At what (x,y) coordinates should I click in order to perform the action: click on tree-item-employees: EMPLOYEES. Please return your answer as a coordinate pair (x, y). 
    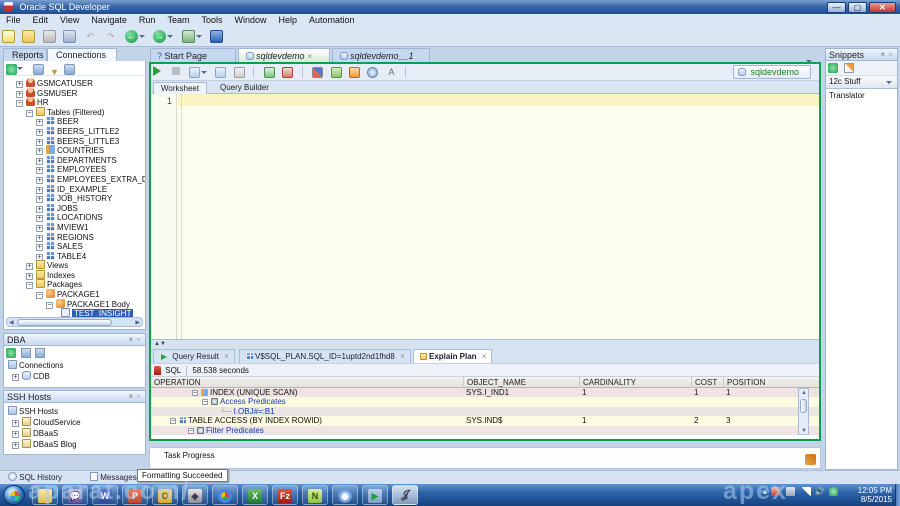
    Looking at the image, I should click on (74, 169).